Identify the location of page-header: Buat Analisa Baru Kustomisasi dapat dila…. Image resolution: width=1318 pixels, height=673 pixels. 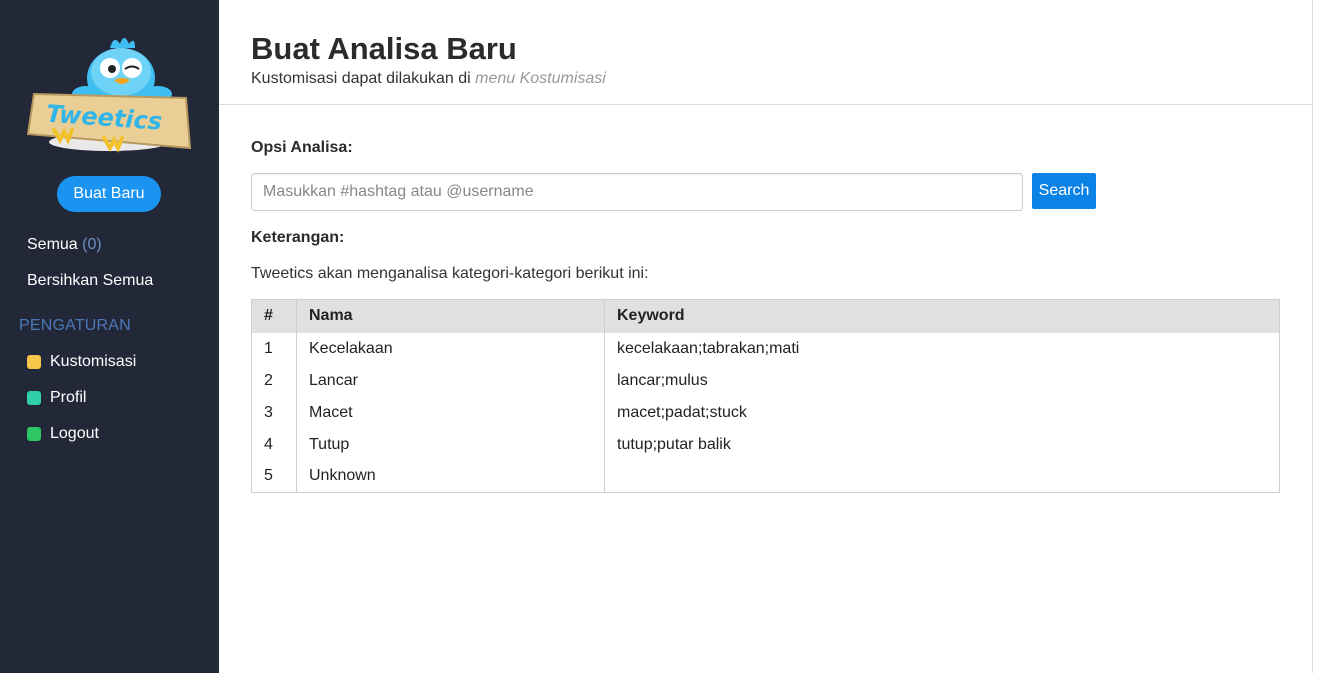
(766, 52).